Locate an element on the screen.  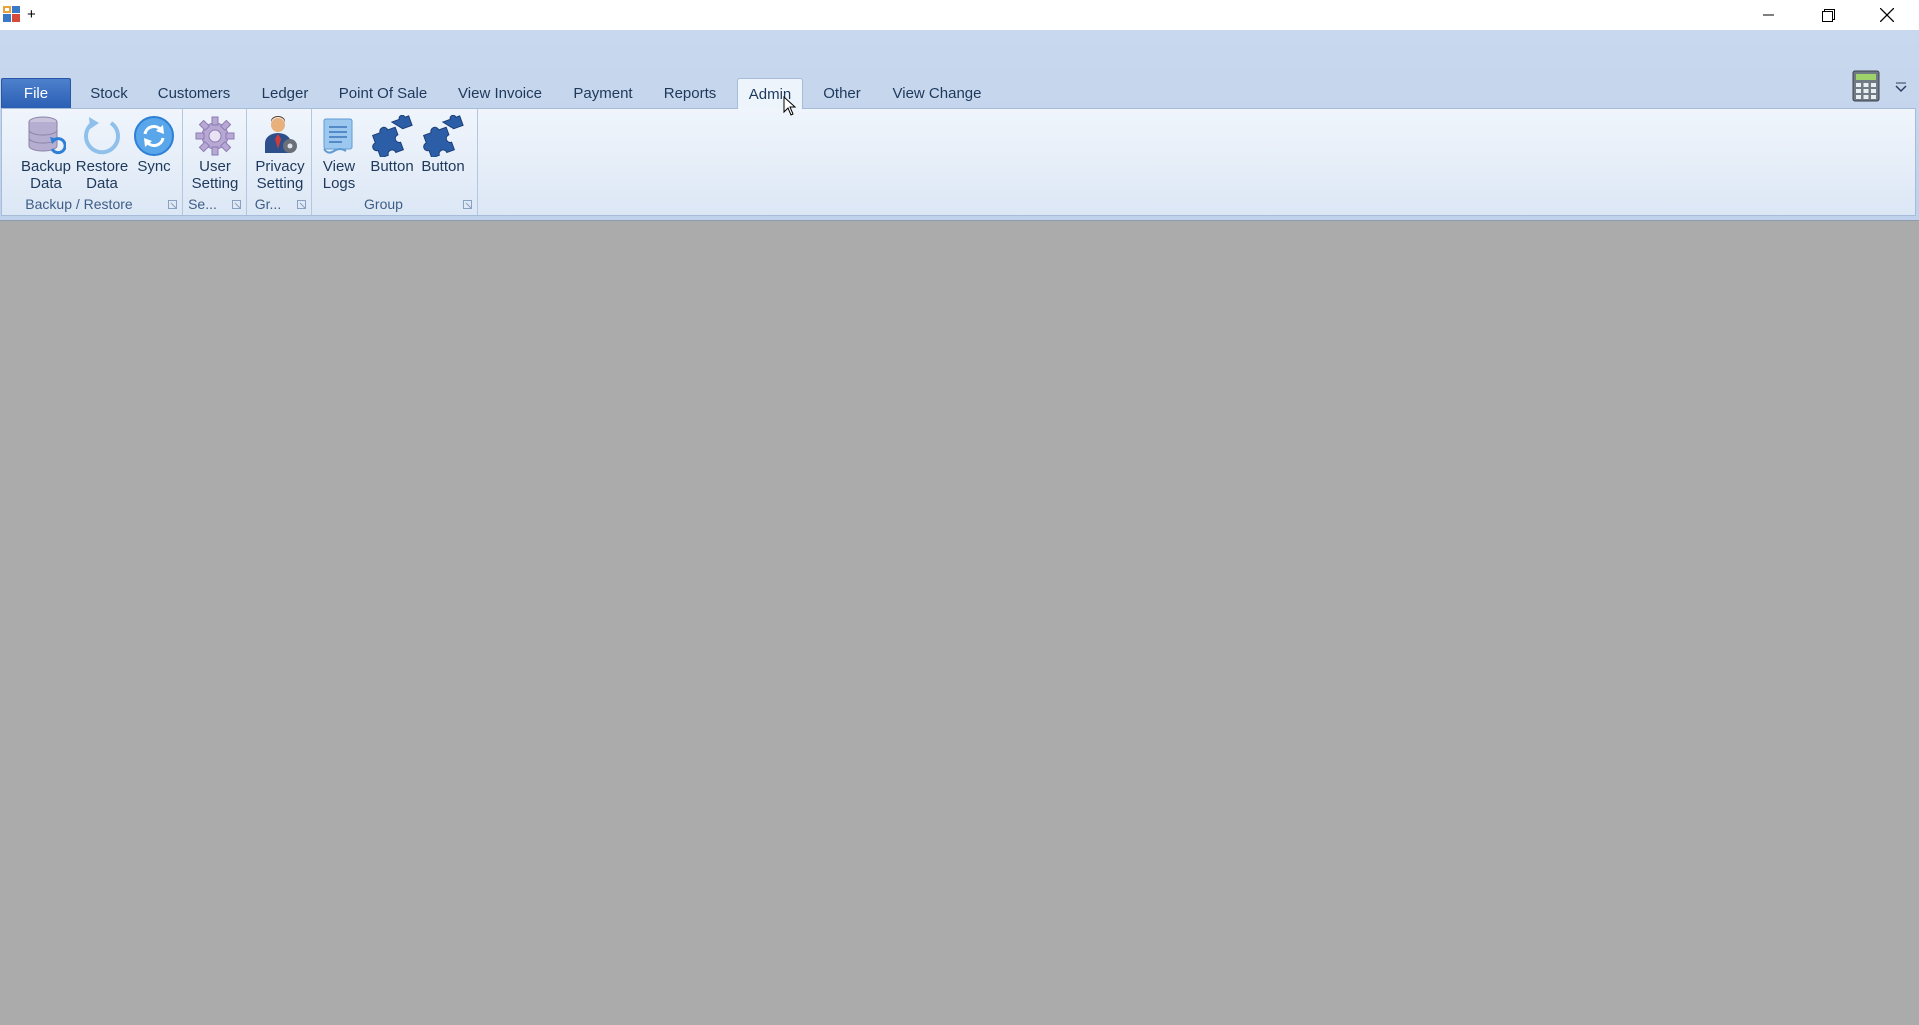
minimize-button is located at coordinates (1769, 15).